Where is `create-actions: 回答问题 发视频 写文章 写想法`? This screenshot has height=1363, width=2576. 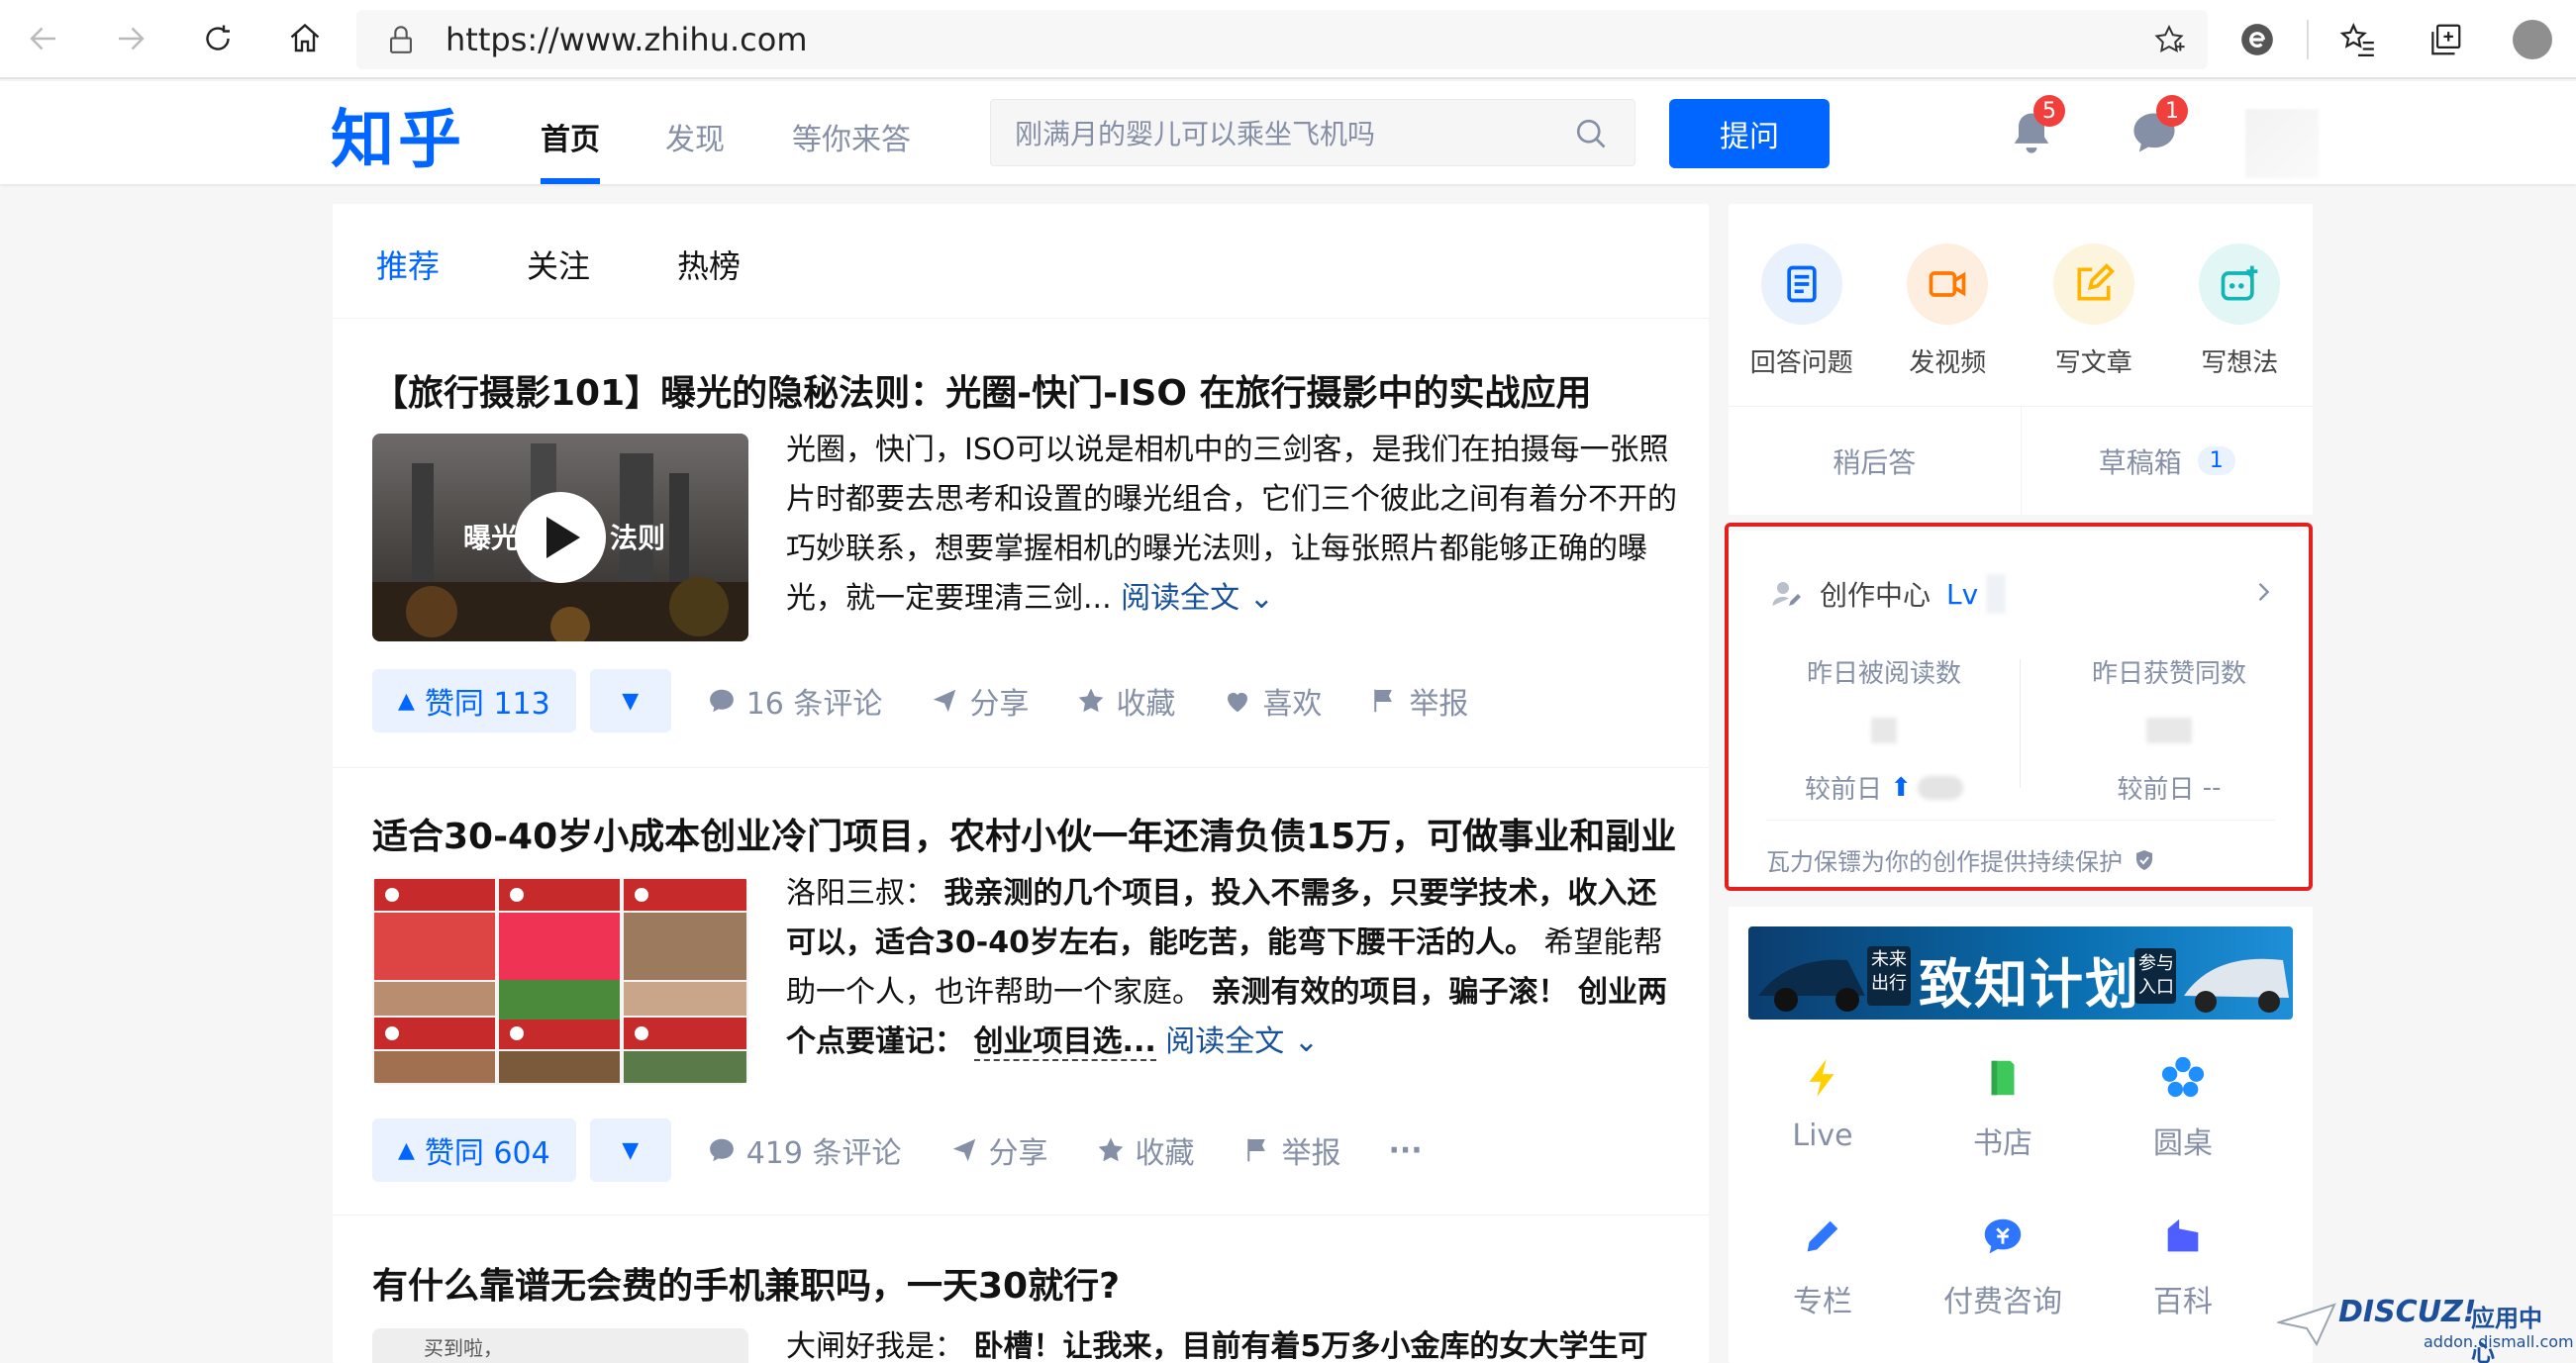 create-actions: 回答问题 发视频 写文章 写想法 is located at coordinates (2021, 311).